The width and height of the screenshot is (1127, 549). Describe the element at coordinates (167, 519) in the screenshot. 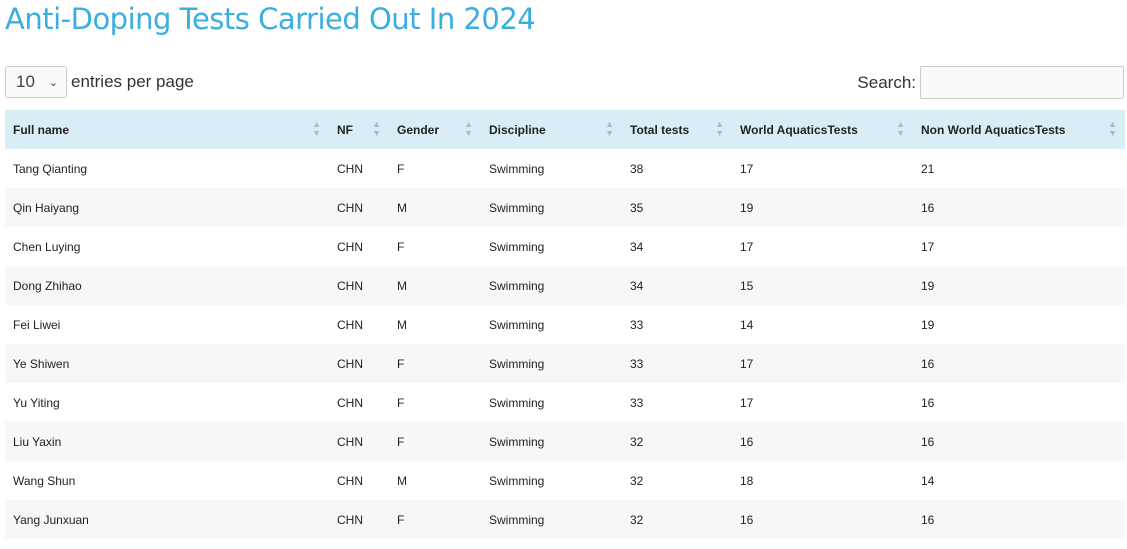

I see `table-cell: Yang Junxuan` at that location.